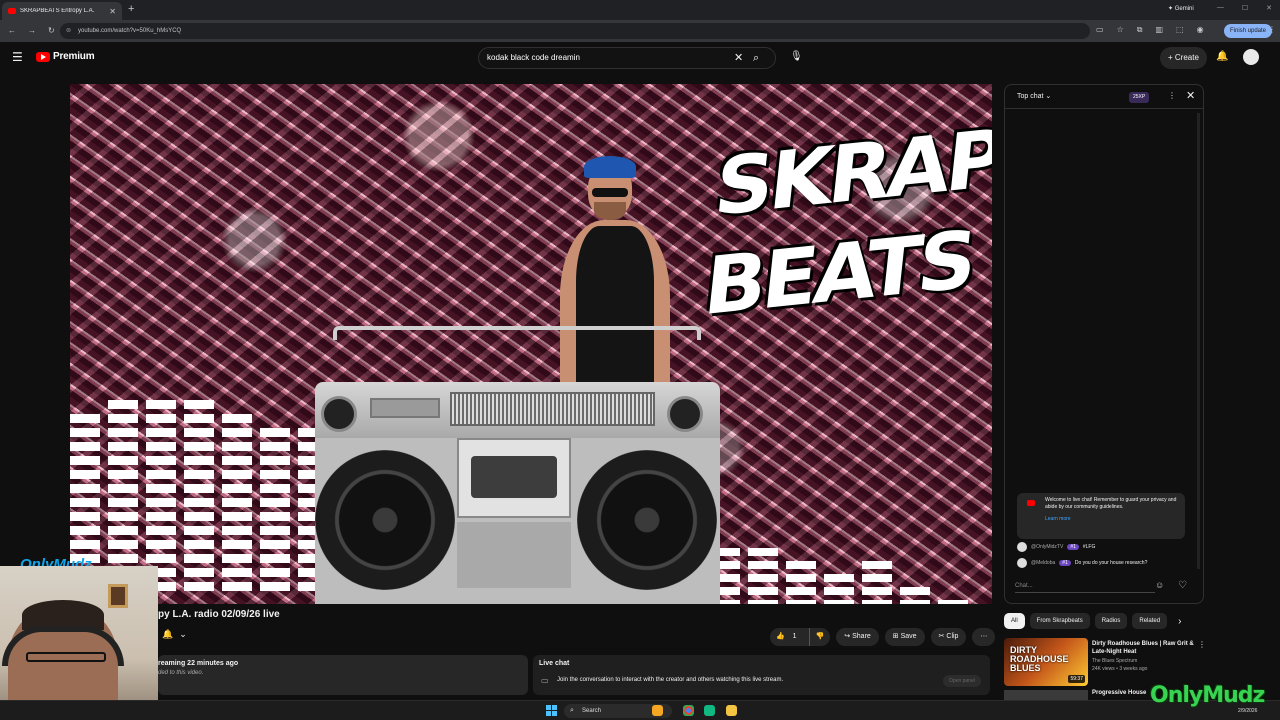 The height and width of the screenshot is (720, 1280). Describe the element at coordinates (1111, 621) in the screenshot. I see `chip-radios: Radios` at that location.